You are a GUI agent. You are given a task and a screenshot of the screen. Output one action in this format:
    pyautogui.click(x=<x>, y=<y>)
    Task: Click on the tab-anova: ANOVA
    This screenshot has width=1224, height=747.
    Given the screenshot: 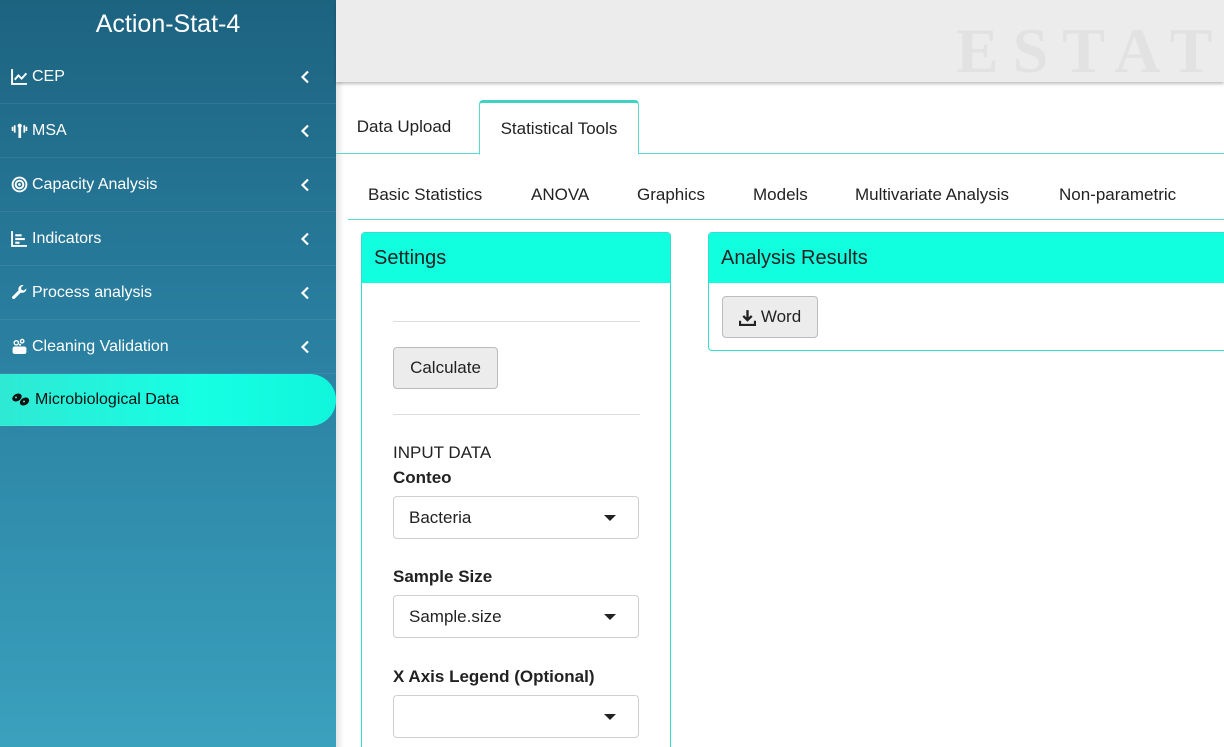 What is the action you would take?
    pyautogui.click(x=560, y=195)
    